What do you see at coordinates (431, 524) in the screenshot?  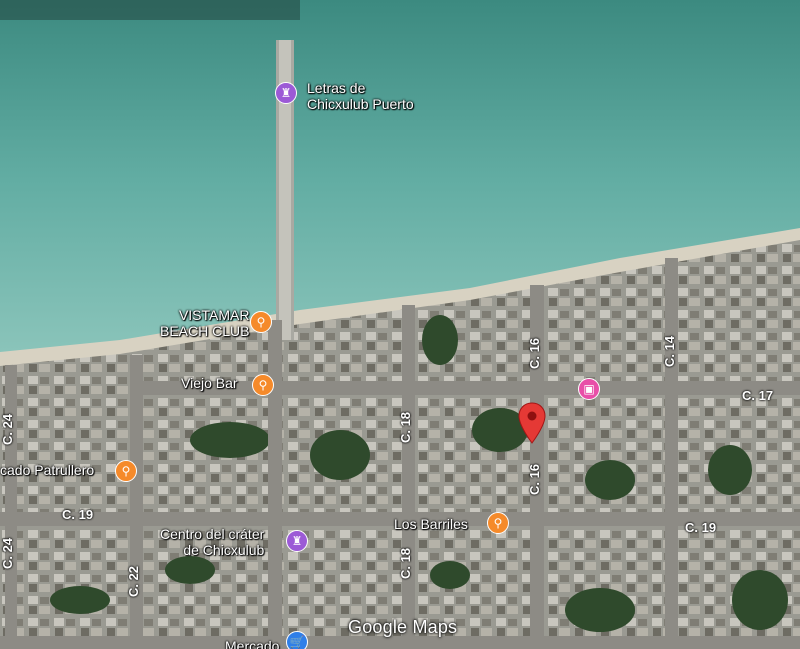 I see `poi-label: Los Barriles` at bounding box center [431, 524].